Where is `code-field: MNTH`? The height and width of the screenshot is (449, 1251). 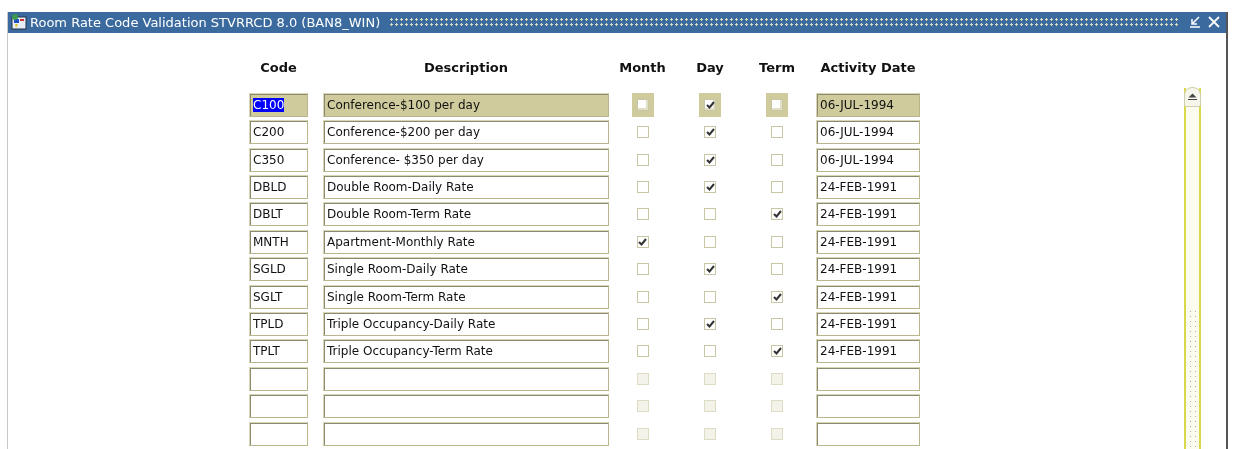
code-field: MNTH is located at coordinates (278, 241).